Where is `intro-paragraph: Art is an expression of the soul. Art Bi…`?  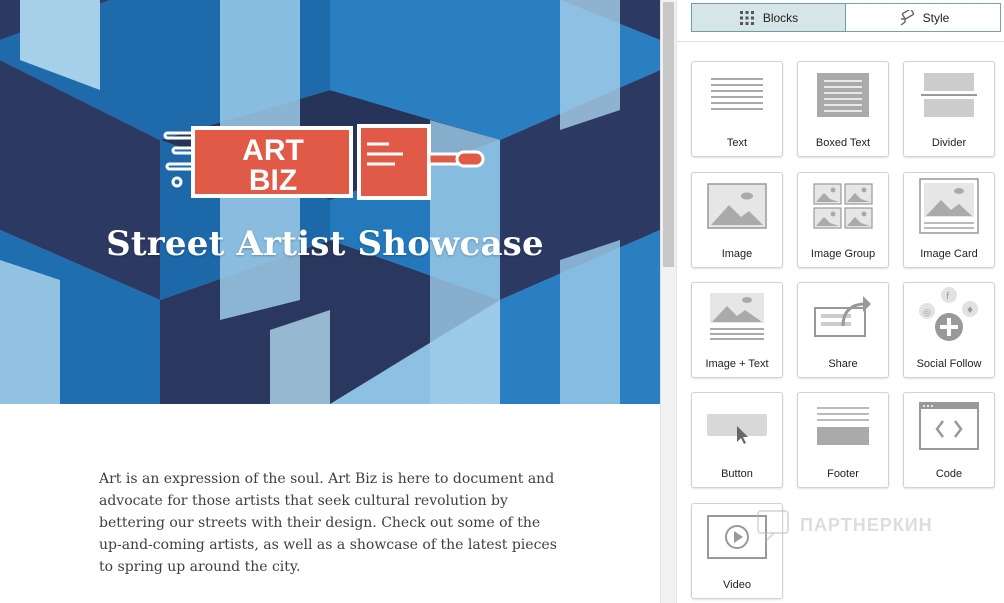 intro-paragraph: Art is an expression of the soul. Art Bi… is located at coordinates (329, 523).